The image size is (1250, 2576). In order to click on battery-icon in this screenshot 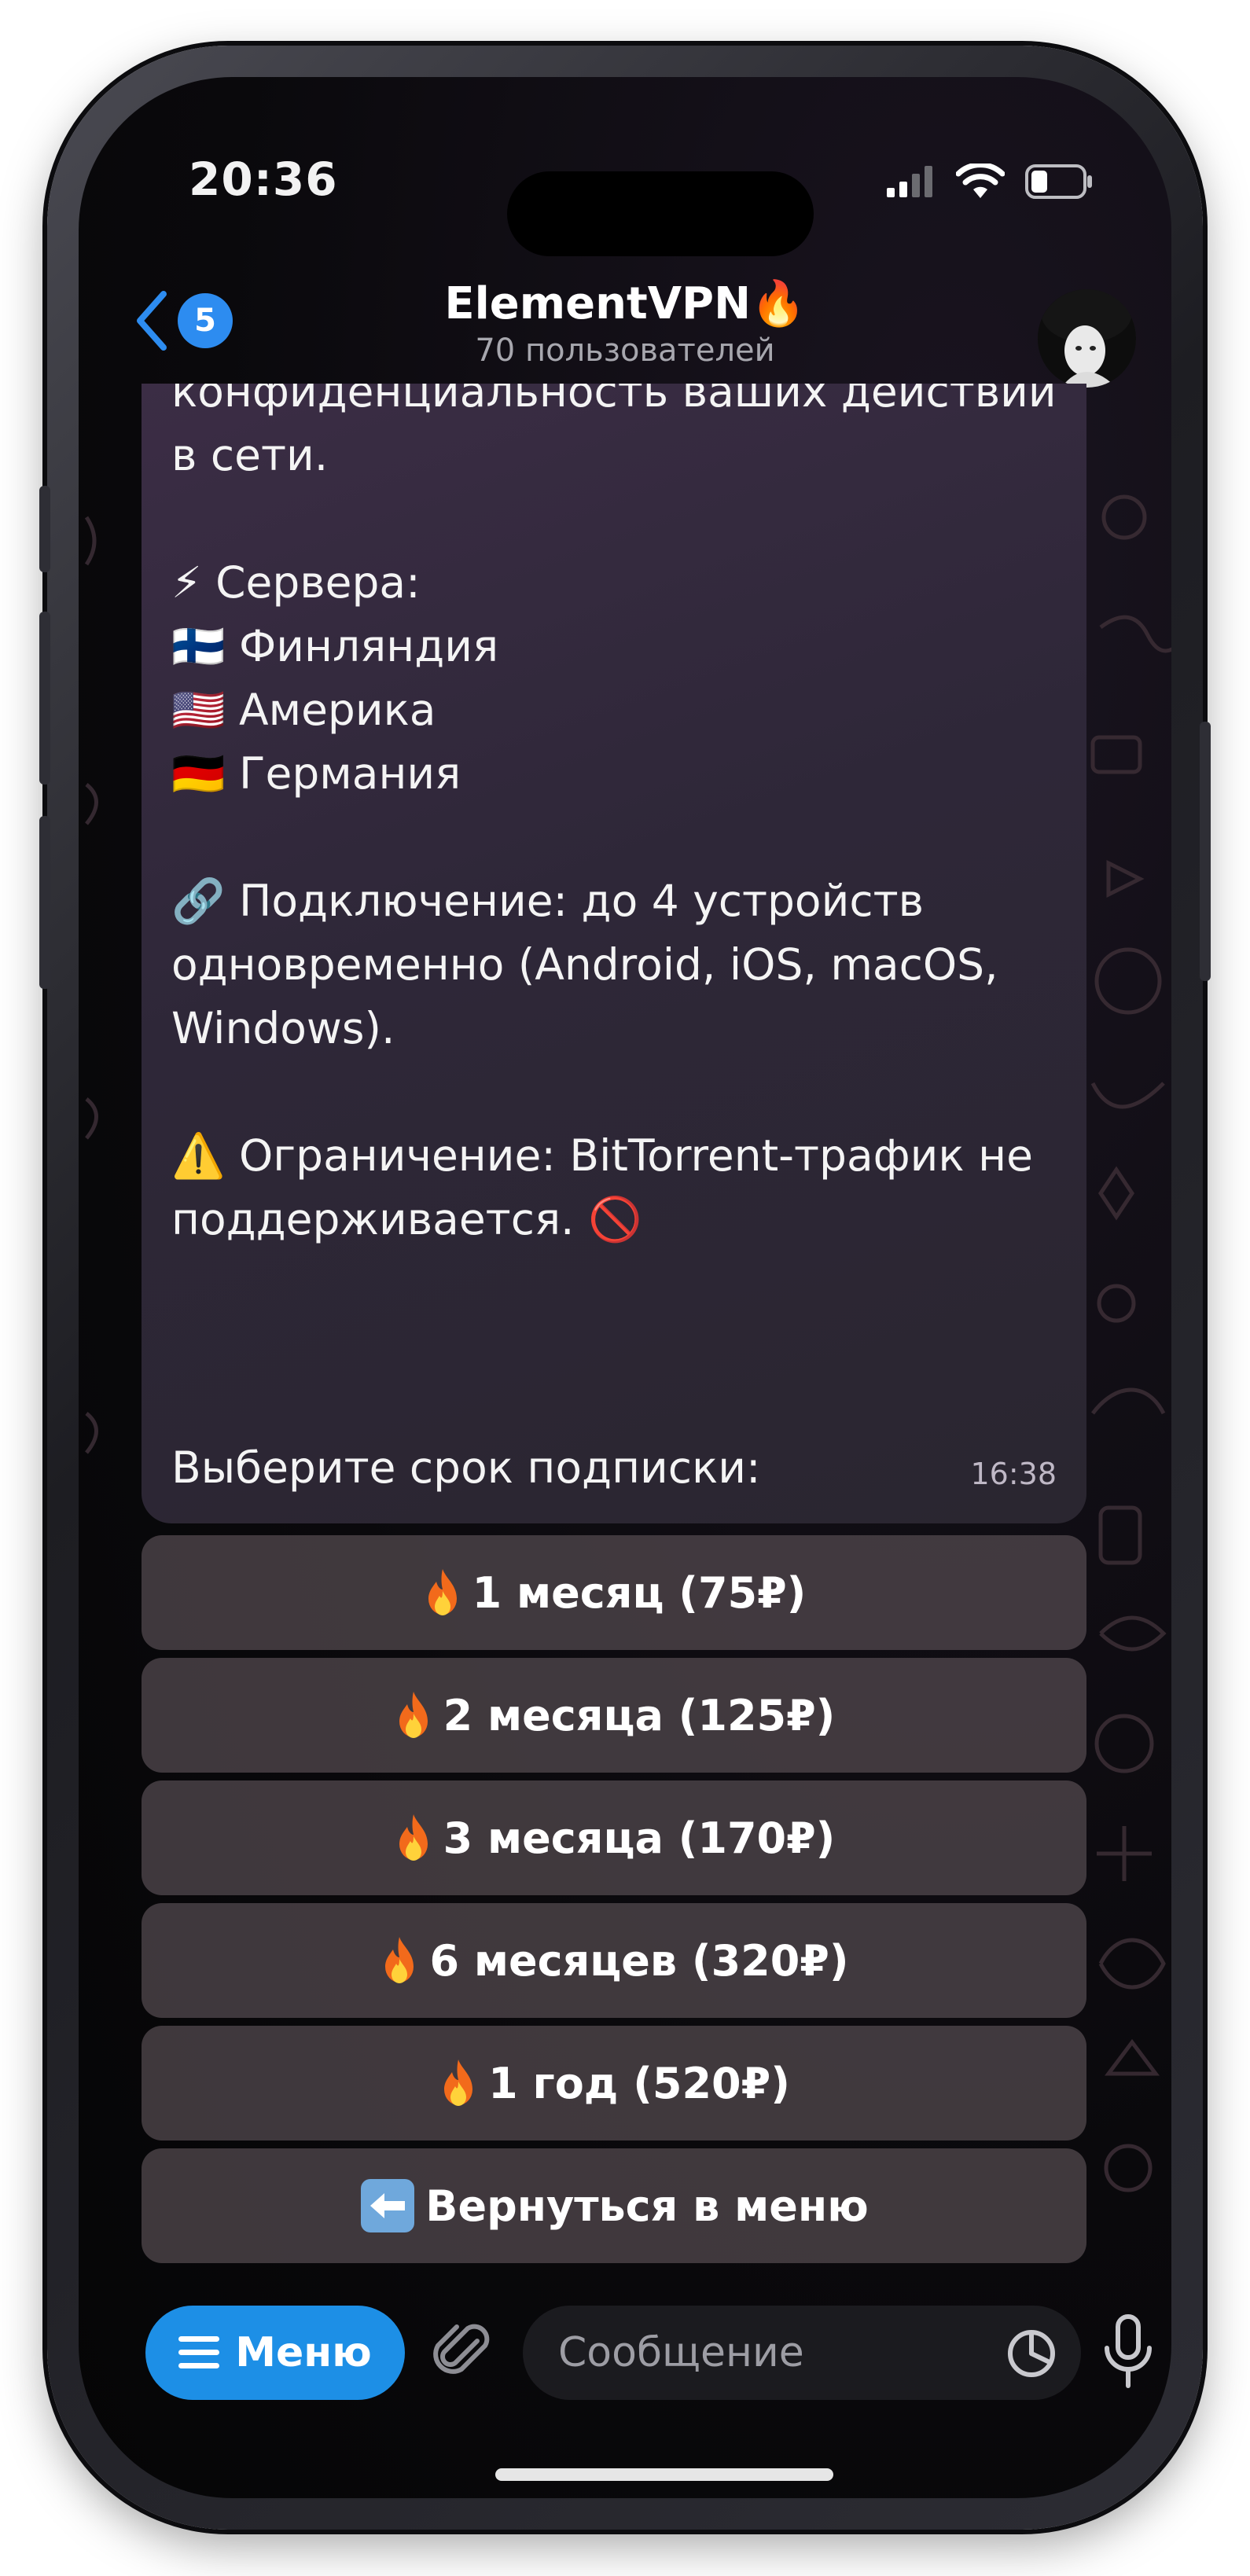, I will do `click(1058, 181)`.